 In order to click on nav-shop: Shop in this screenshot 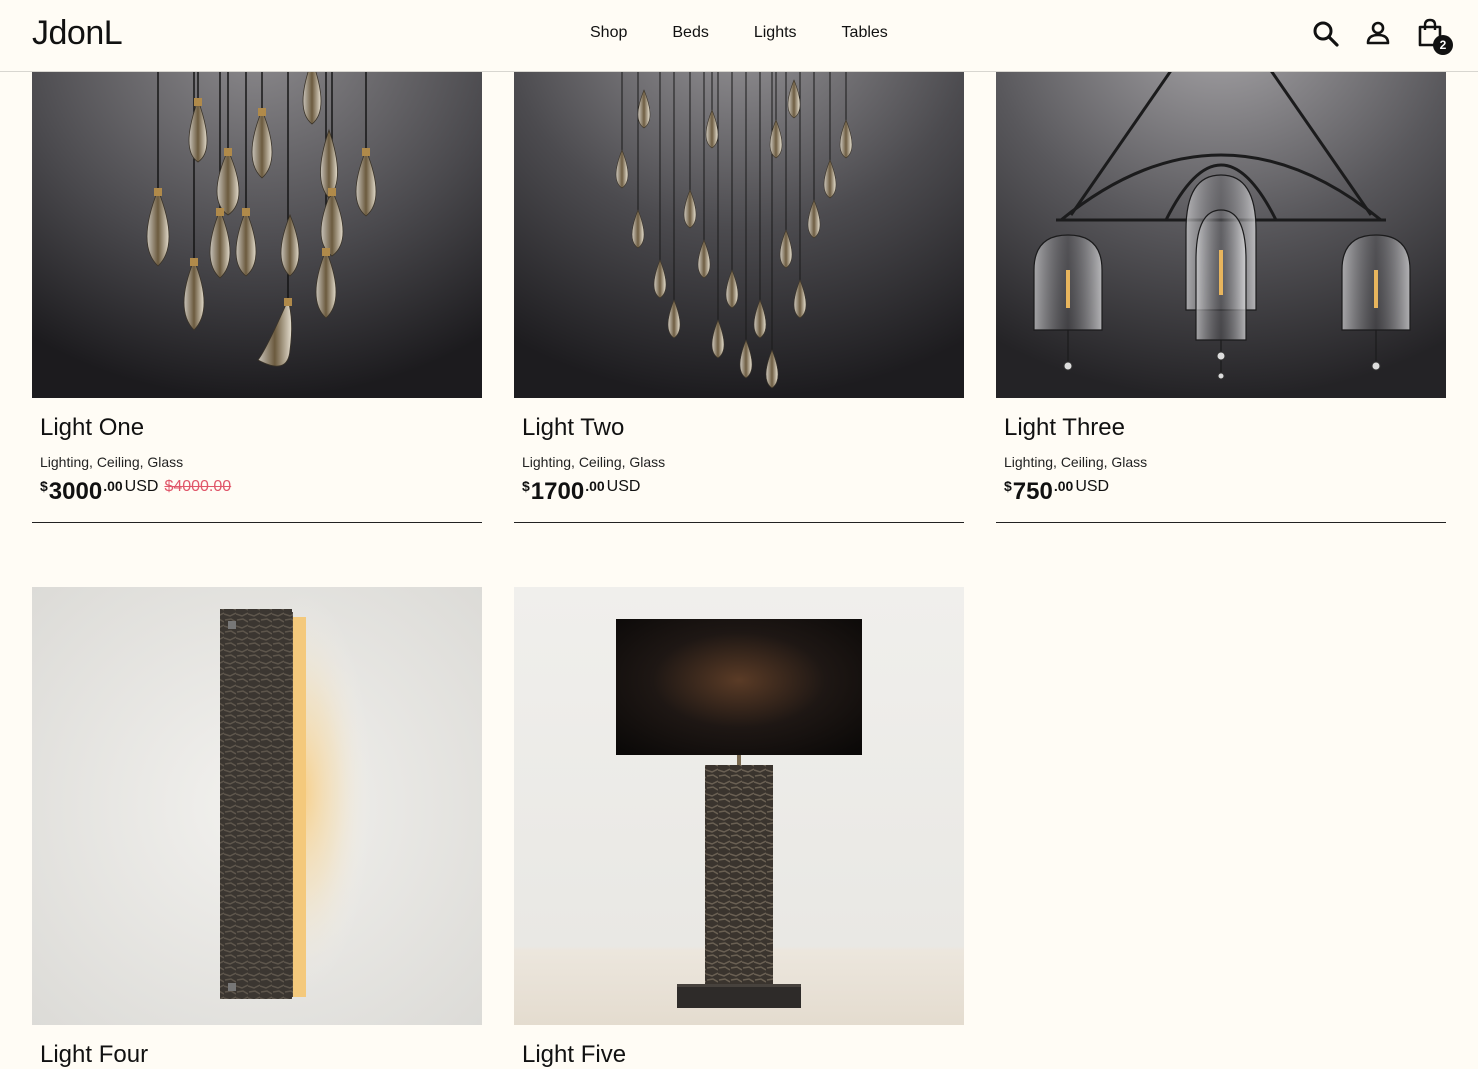, I will do `click(608, 33)`.